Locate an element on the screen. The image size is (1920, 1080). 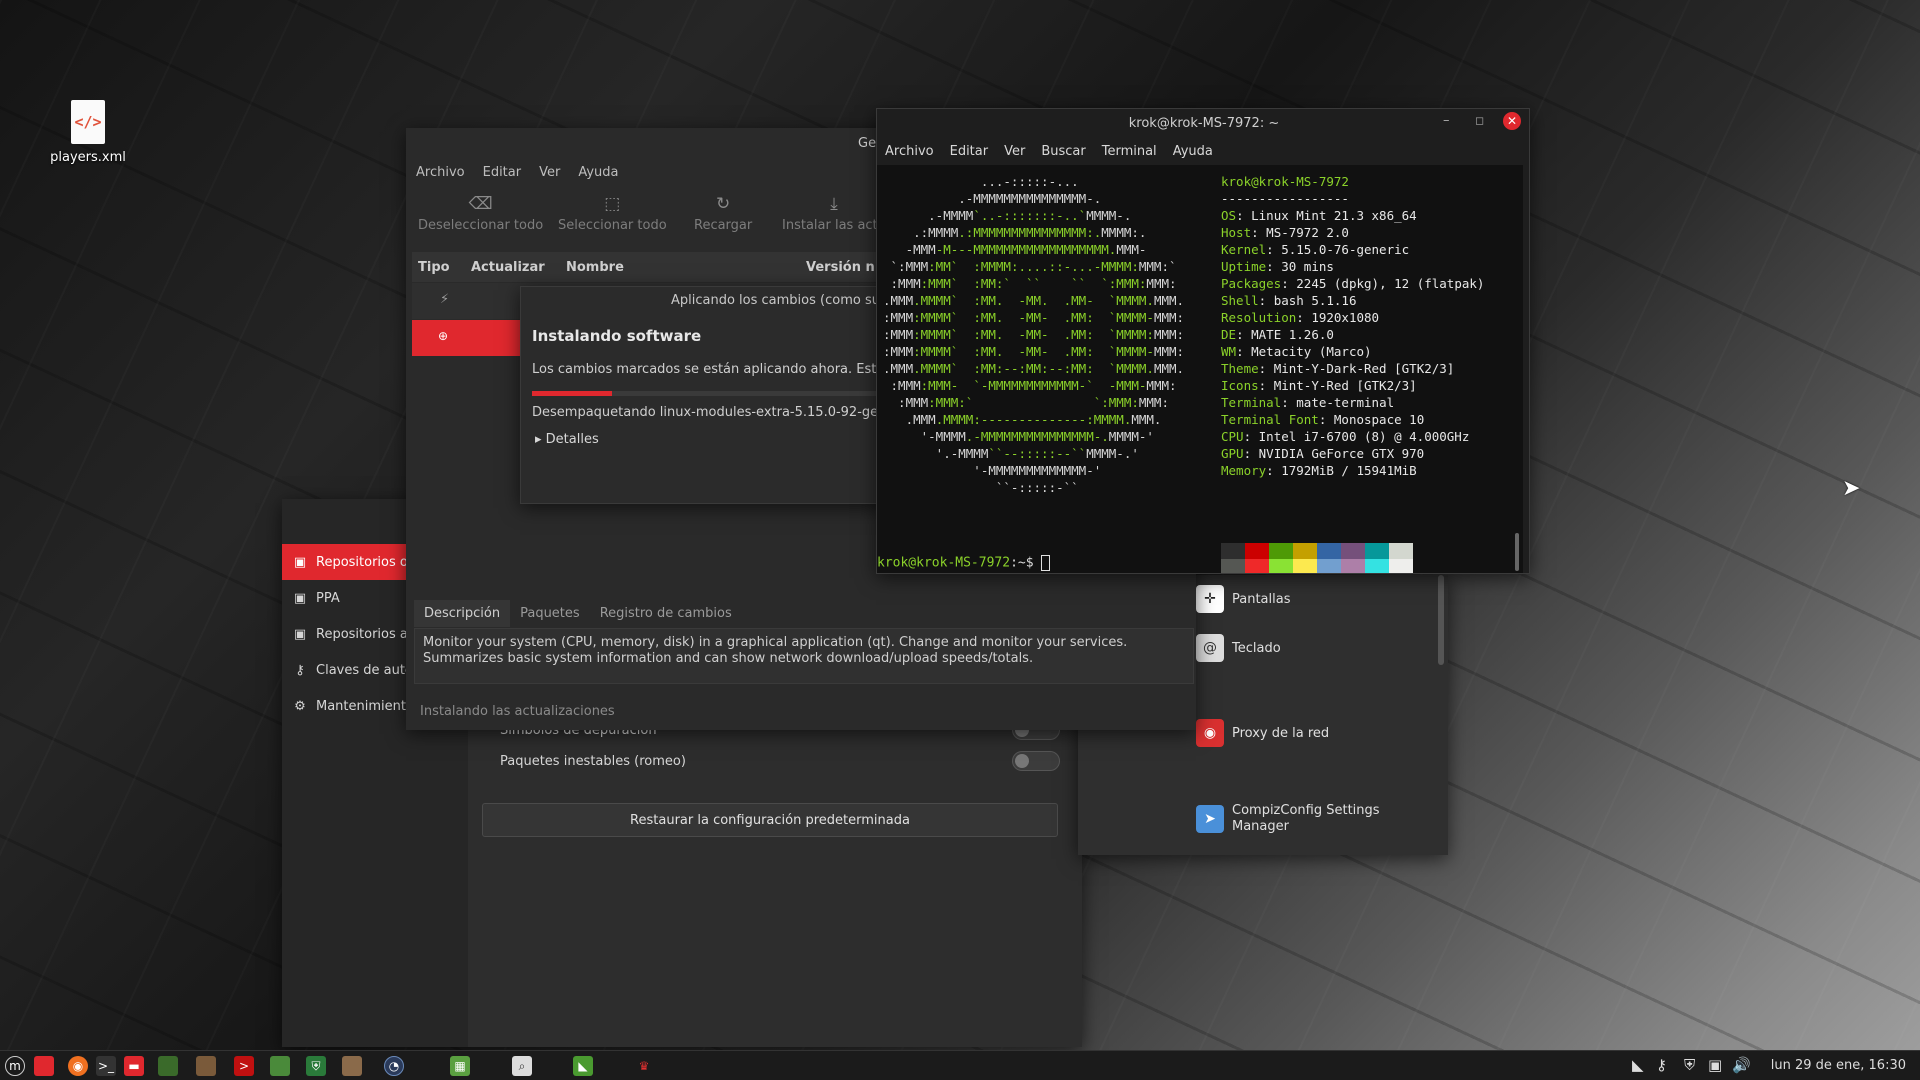
info-value: 1792MiB / 15941MiB is located at coordinates (1349, 470).